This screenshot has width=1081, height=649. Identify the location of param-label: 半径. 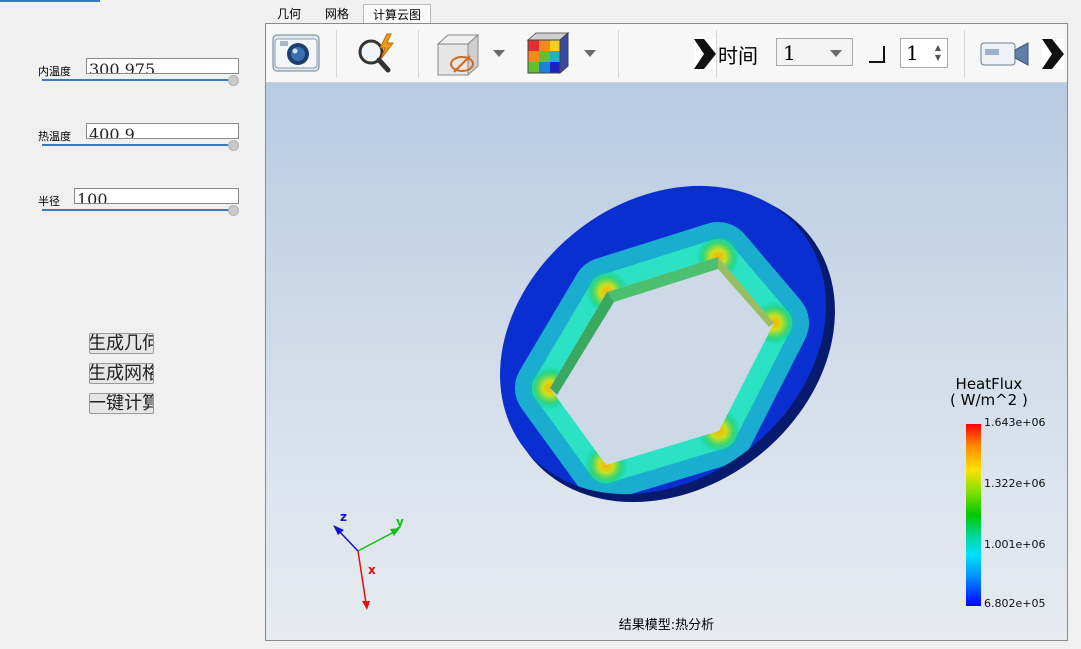
(49, 201).